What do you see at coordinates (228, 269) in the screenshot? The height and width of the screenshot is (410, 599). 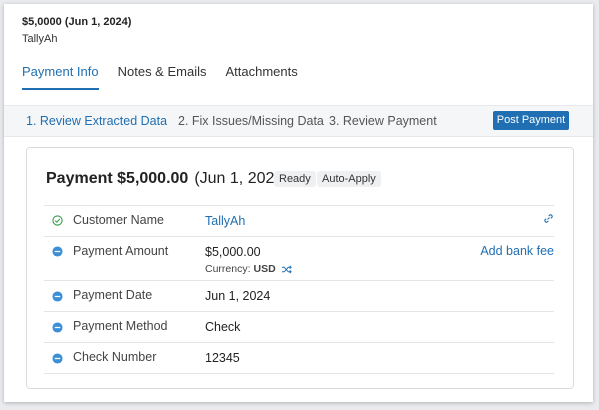 I see `currency-label: Currency:` at bounding box center [228, 269].